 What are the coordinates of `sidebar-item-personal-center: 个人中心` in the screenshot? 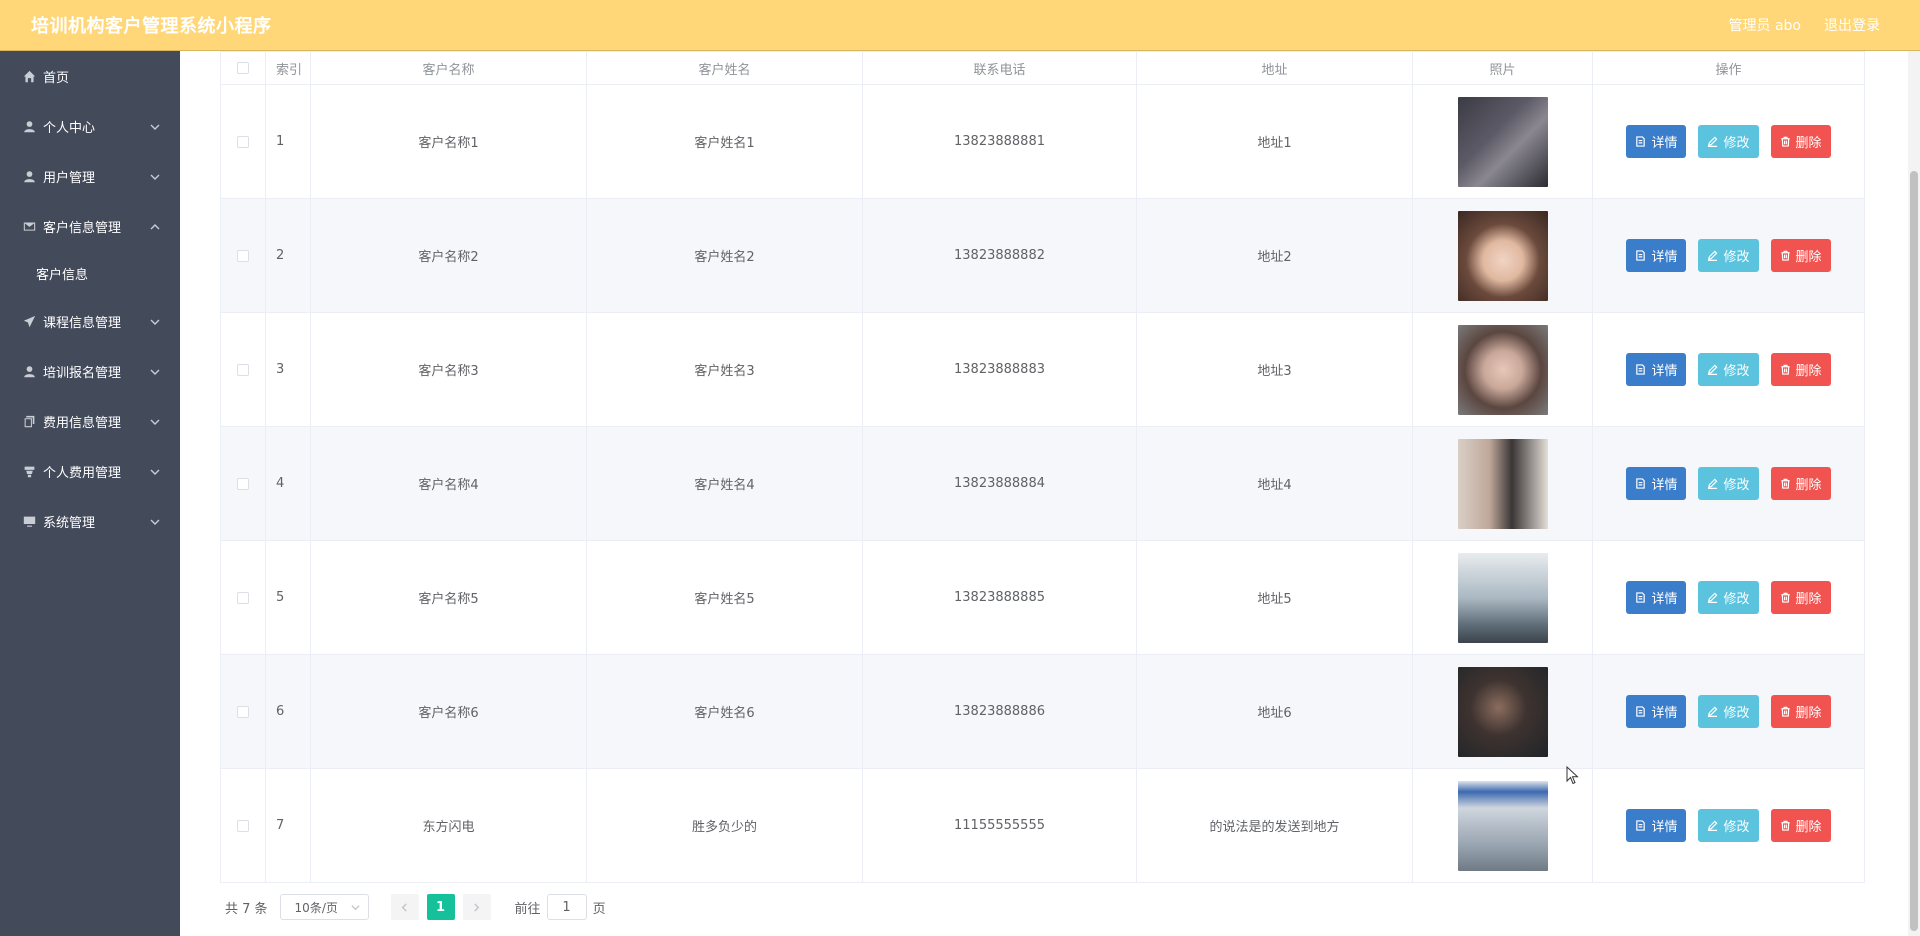 It's located at (90, 126).